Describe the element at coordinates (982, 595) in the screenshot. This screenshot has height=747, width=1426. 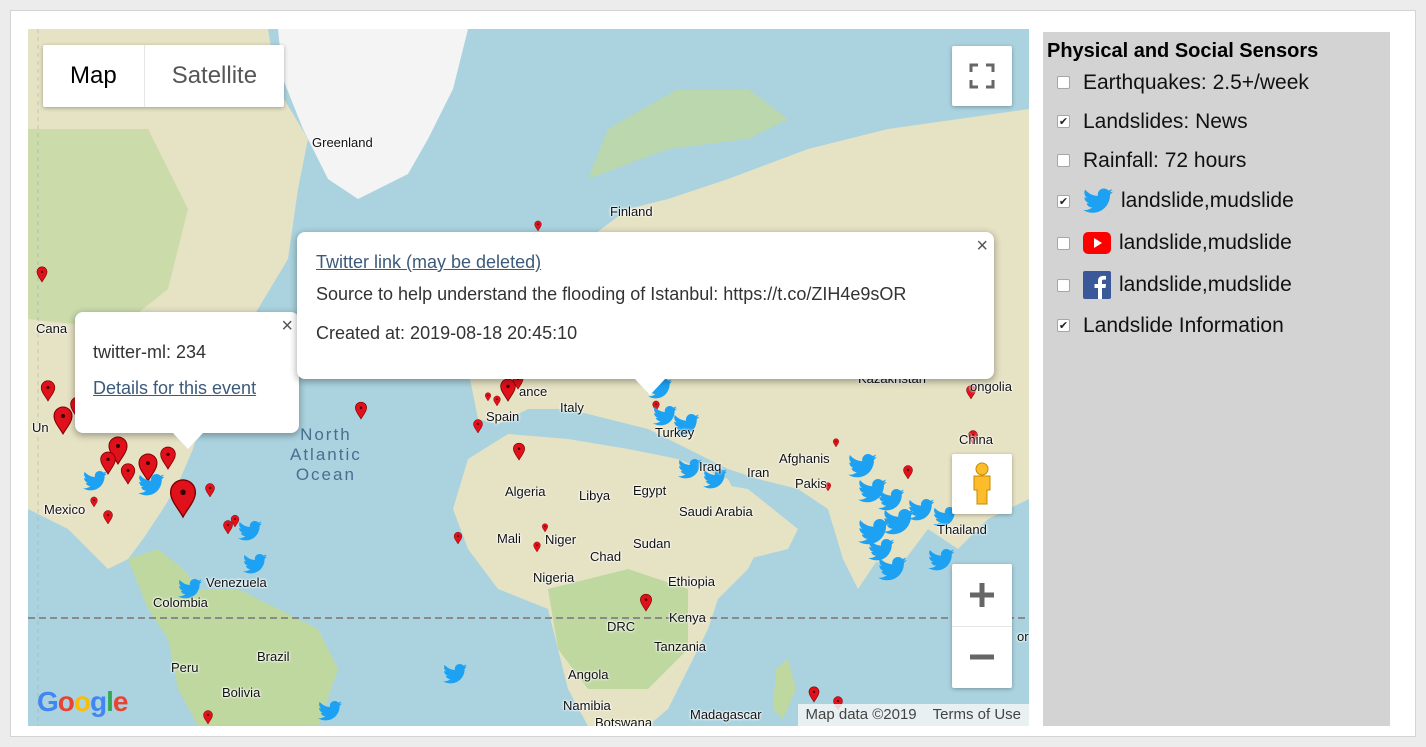
I see `zoom-in-button` at that location.